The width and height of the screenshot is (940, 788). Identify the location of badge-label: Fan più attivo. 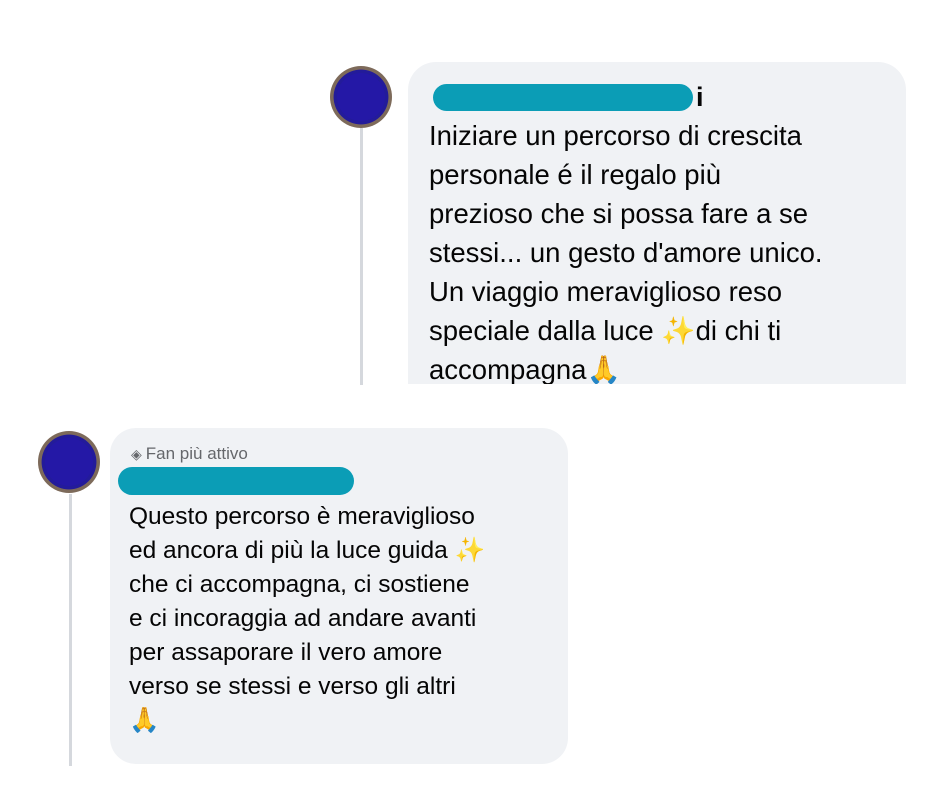
(196, 453).